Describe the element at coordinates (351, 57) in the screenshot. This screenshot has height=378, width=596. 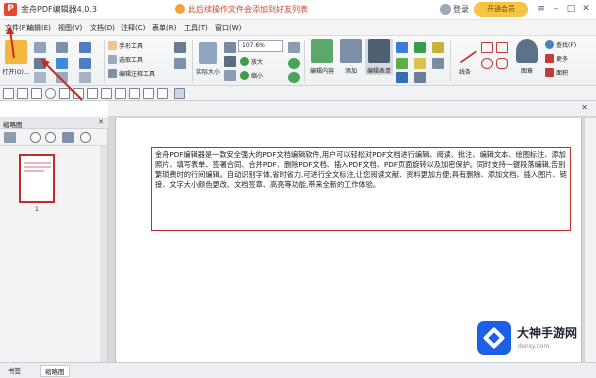
I see `add-button: 添加` at that location.